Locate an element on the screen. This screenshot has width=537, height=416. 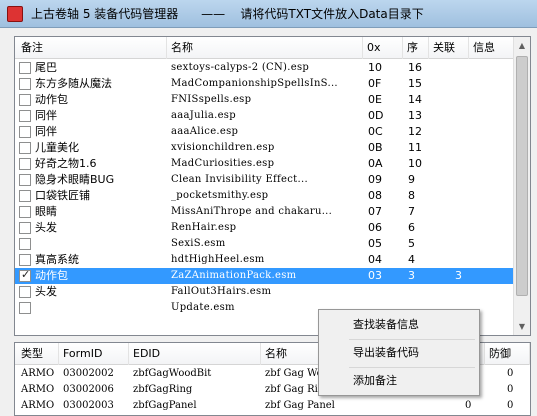
mod-list-scrollbar: ▲ ▼ is located at coordinates (521, 186).